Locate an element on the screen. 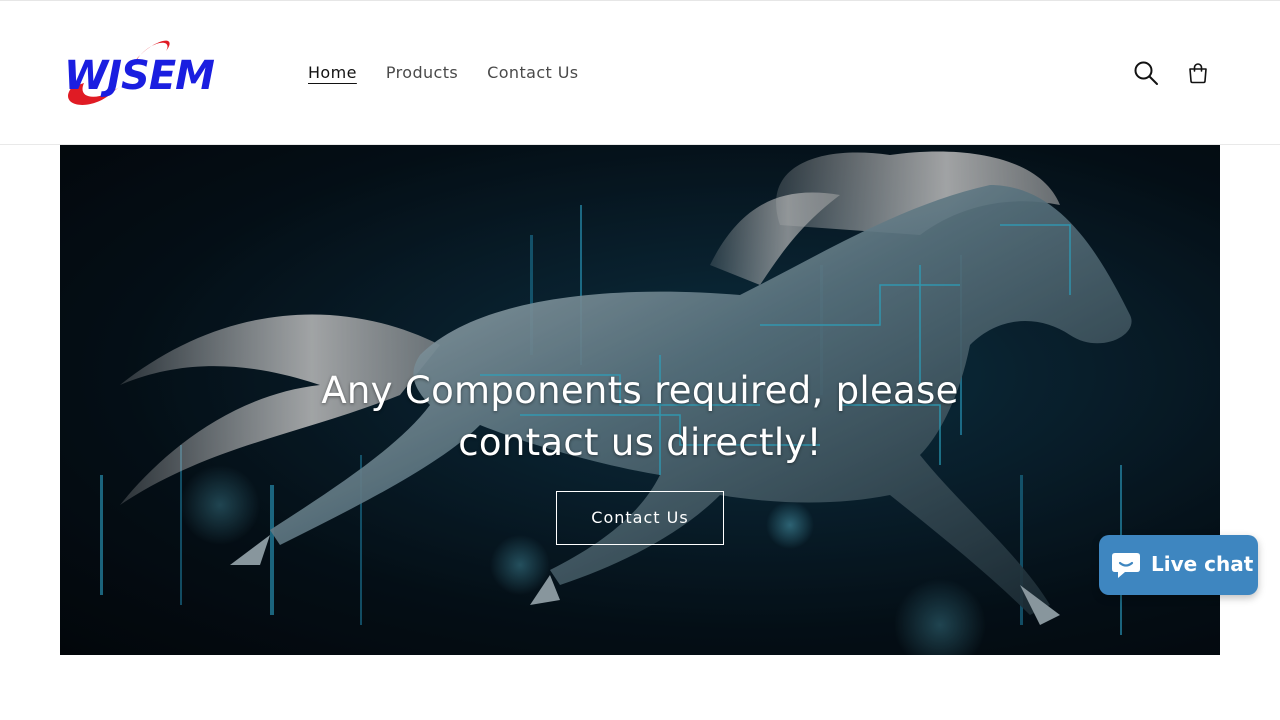 Image resolution: width=1280 pixels, height=720 pixels. search-icon is located at coordinates (1146, 73).